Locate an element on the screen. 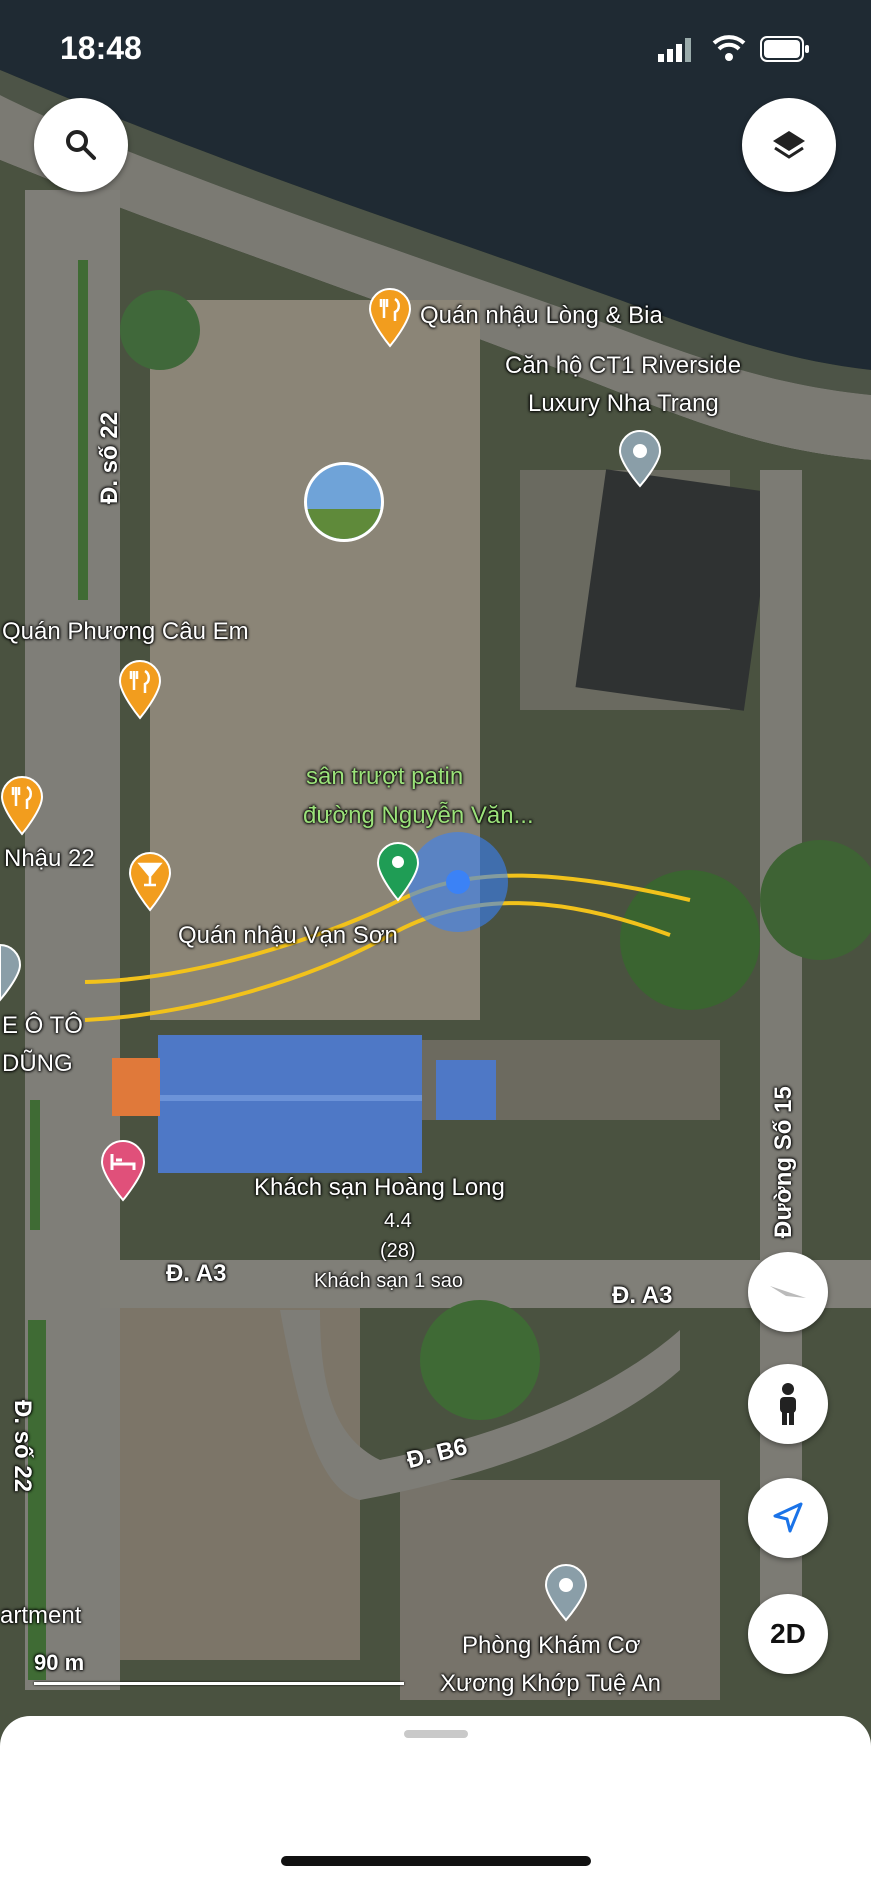  street-photo-thumbnail is located at coordinates (344, 502).